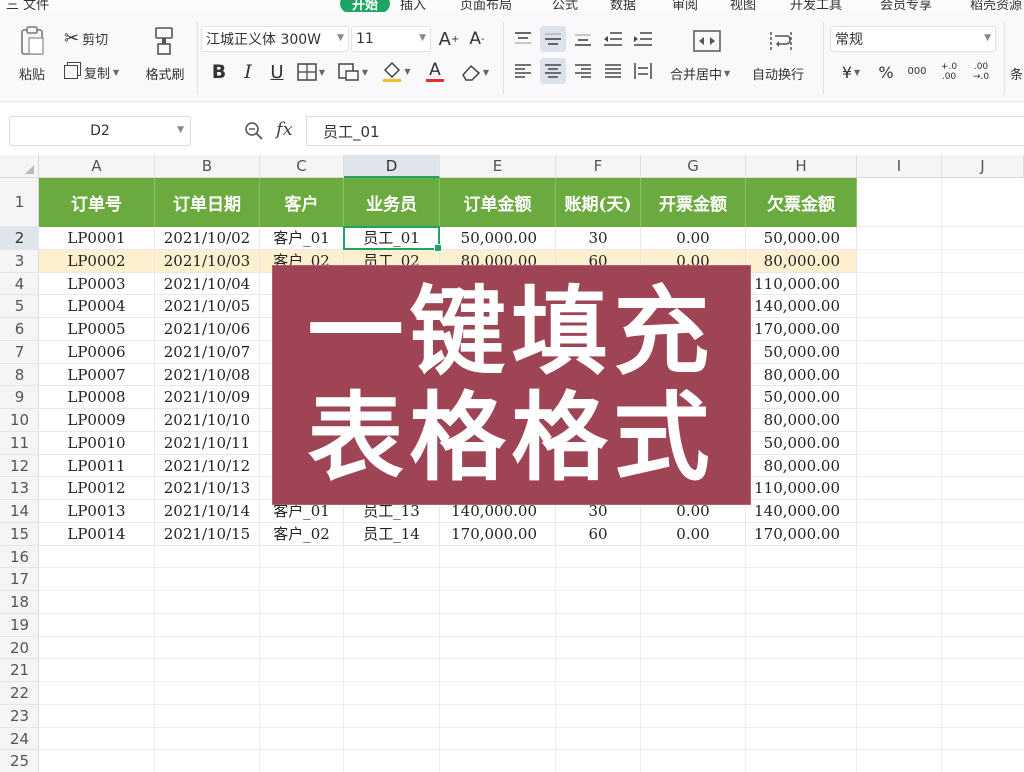 The height and width of the screenshot is (772, 1024). Describe the element at coordinates (32, 73) in the screenshot. I see `paste-button: 粘贴` at that location.